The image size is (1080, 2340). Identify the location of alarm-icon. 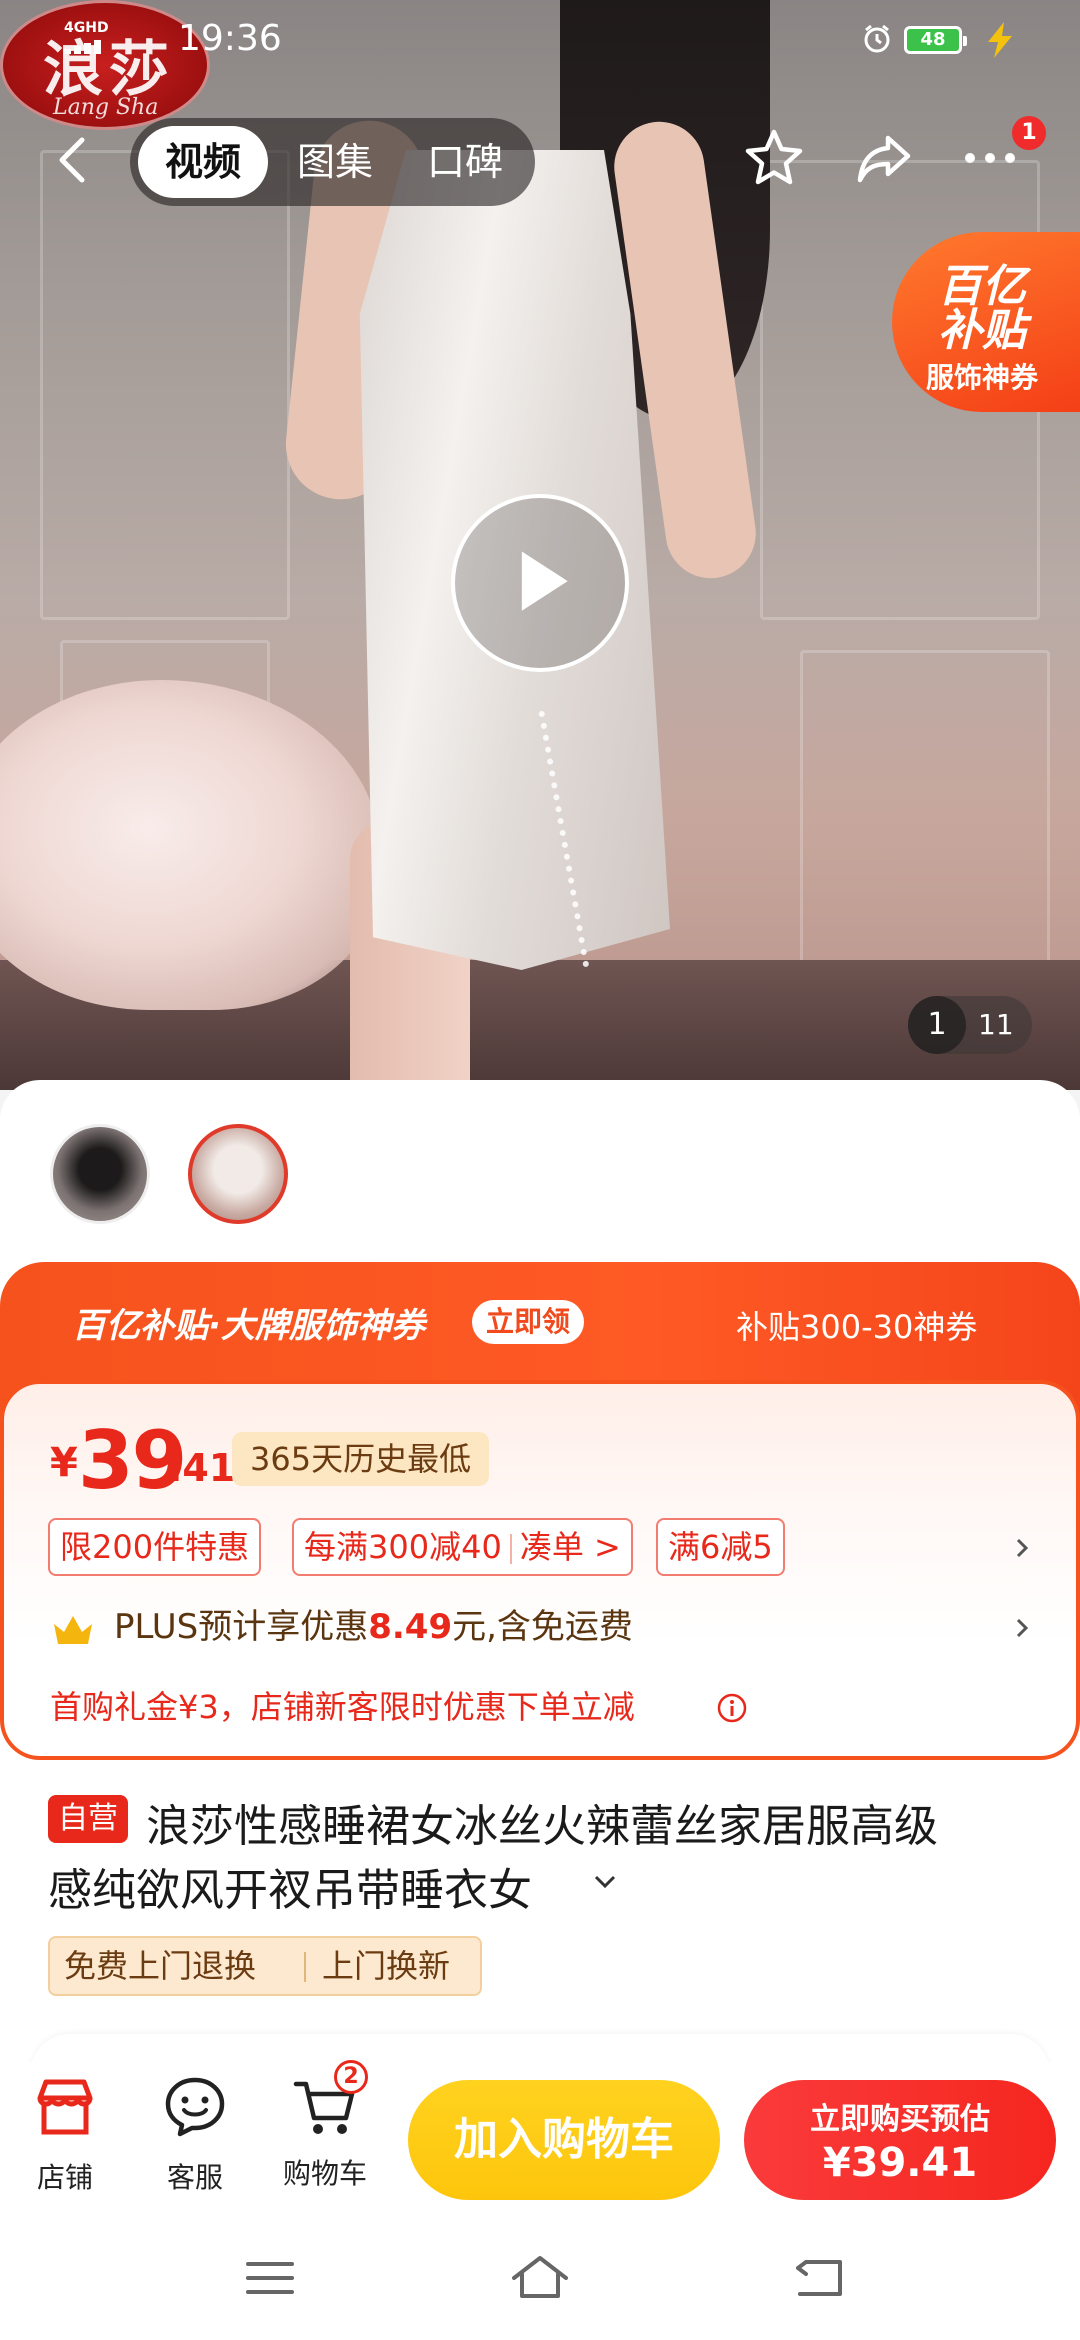
(877, 38).